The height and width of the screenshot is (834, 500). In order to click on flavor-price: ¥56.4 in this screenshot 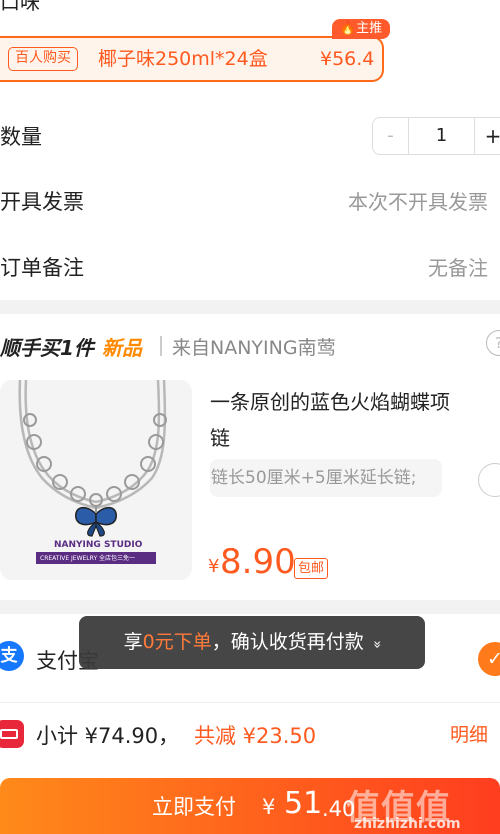, I will do `click(347, 59)`.